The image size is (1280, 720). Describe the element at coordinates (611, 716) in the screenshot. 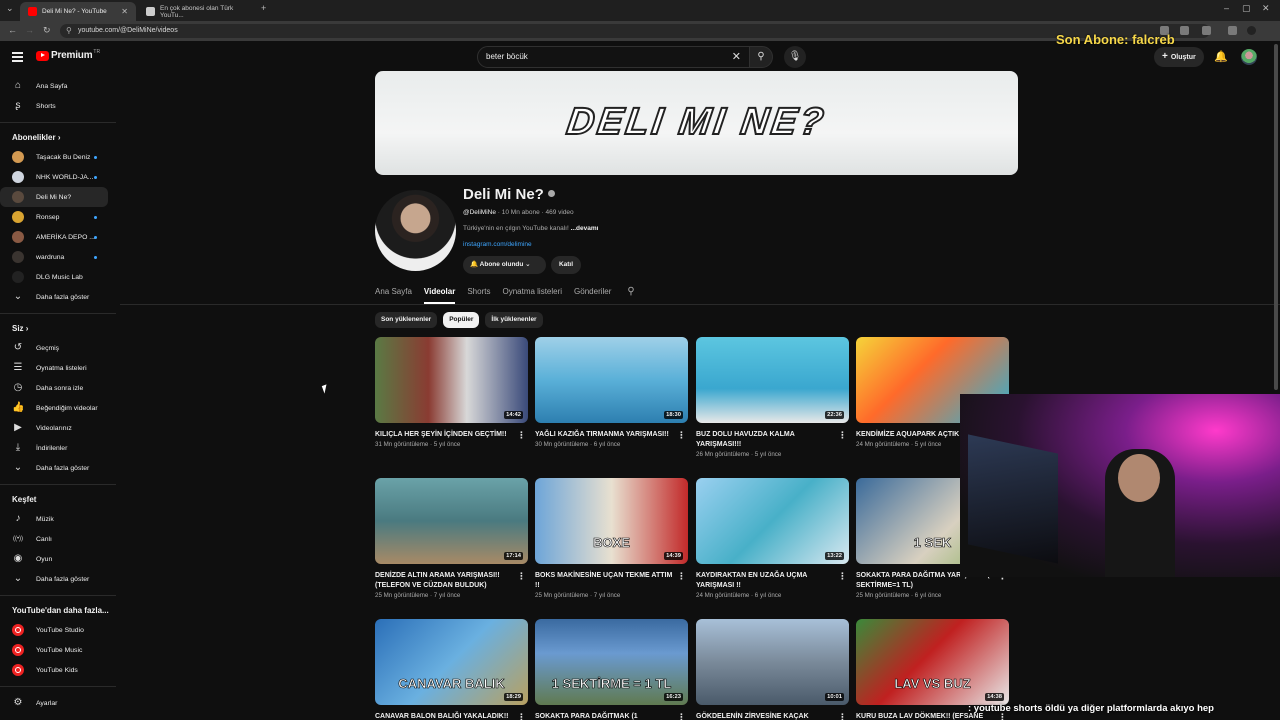

I see `video-title: SOKAKTA PARA DAĞITMAK (1 ⋮` at that location.